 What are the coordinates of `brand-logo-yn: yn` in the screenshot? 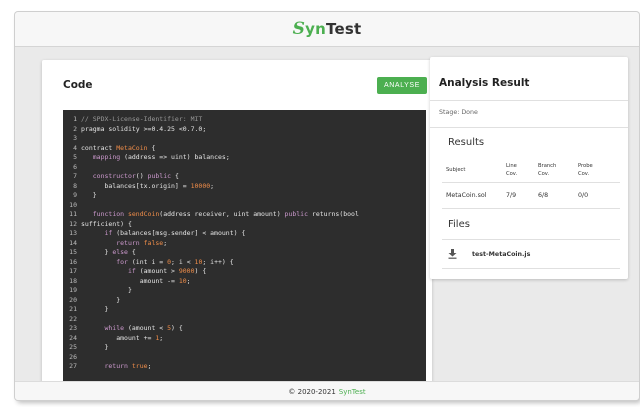 It's located at (316, 29).